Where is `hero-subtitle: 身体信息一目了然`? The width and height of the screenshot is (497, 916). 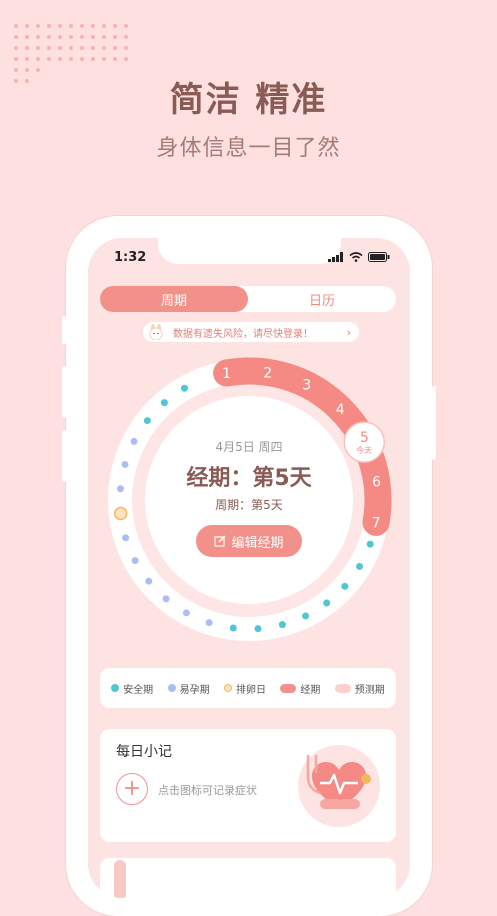
hero-subtitle: 身体信息一目了然 is located at coordinates (248, 148).